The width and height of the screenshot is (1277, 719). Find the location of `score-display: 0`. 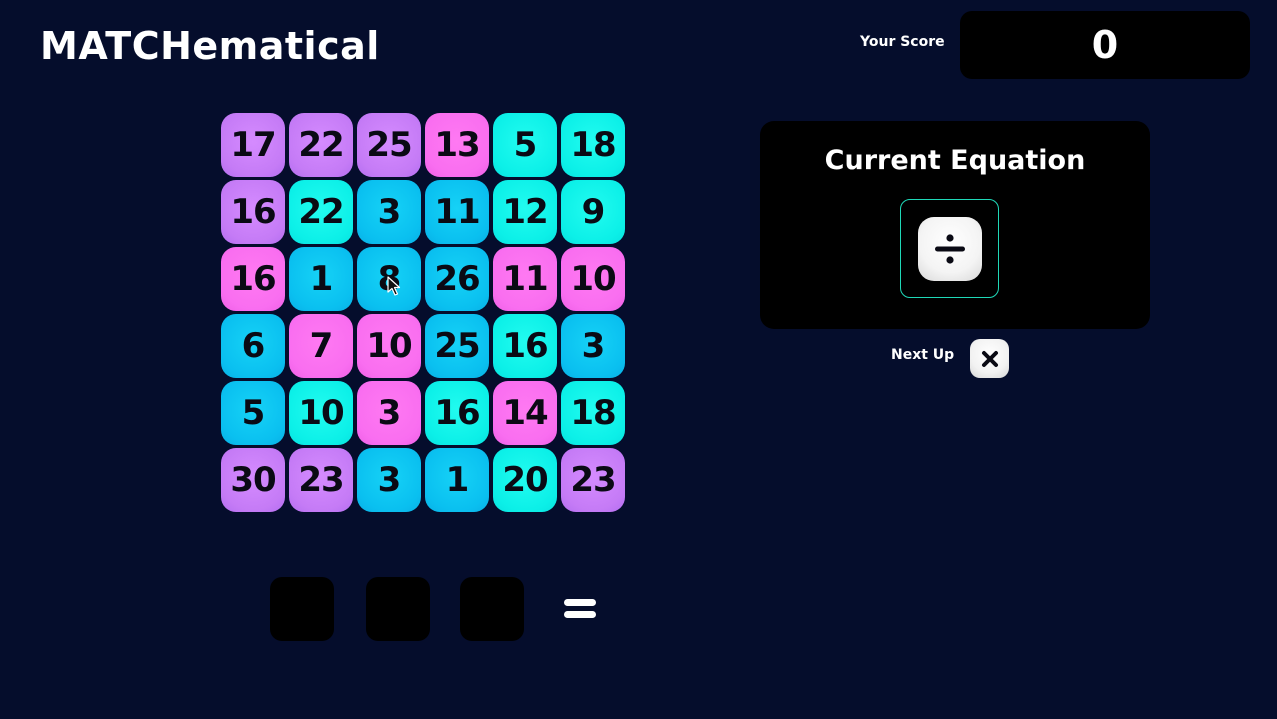

score-display: 0 is located at coordinates (1105, 45).